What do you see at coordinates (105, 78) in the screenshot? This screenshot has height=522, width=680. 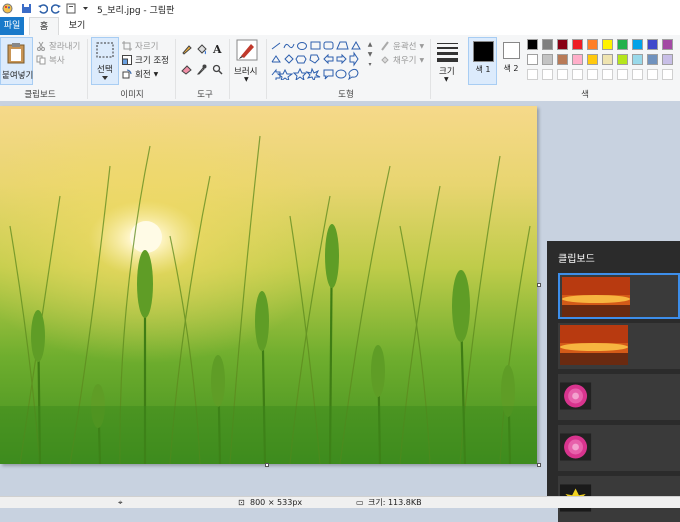 I see `chevron-down-icon` at bounding box center [105, 78].